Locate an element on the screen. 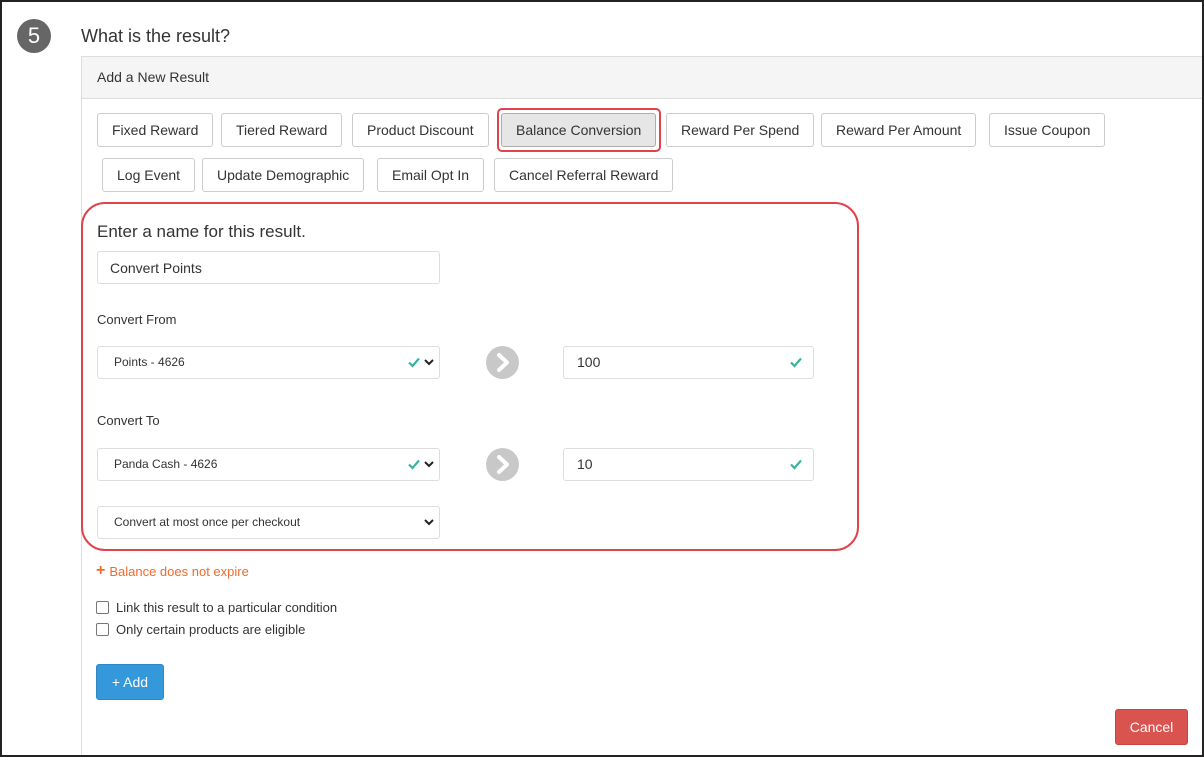 The height and width of the screenshot is (757, 1204). products-eligible-option: Only certain products are eligible is located at coordinates (200, 629).